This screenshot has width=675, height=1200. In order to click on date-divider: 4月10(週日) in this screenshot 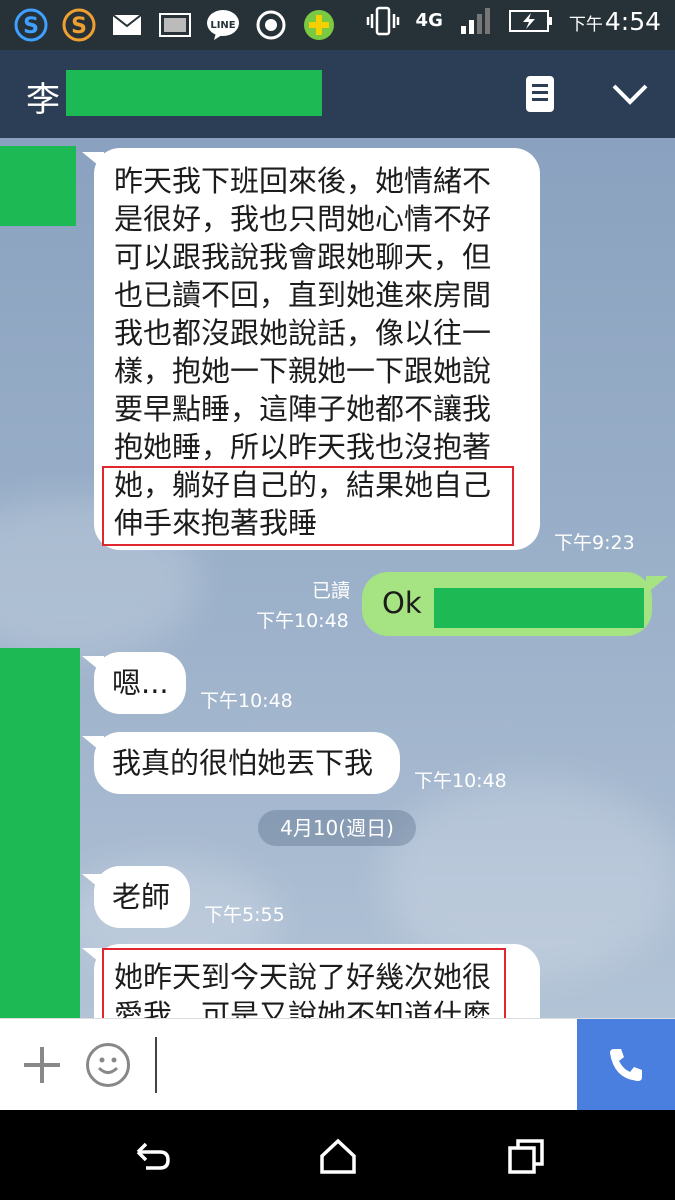, I will do `click(337, 828)`.